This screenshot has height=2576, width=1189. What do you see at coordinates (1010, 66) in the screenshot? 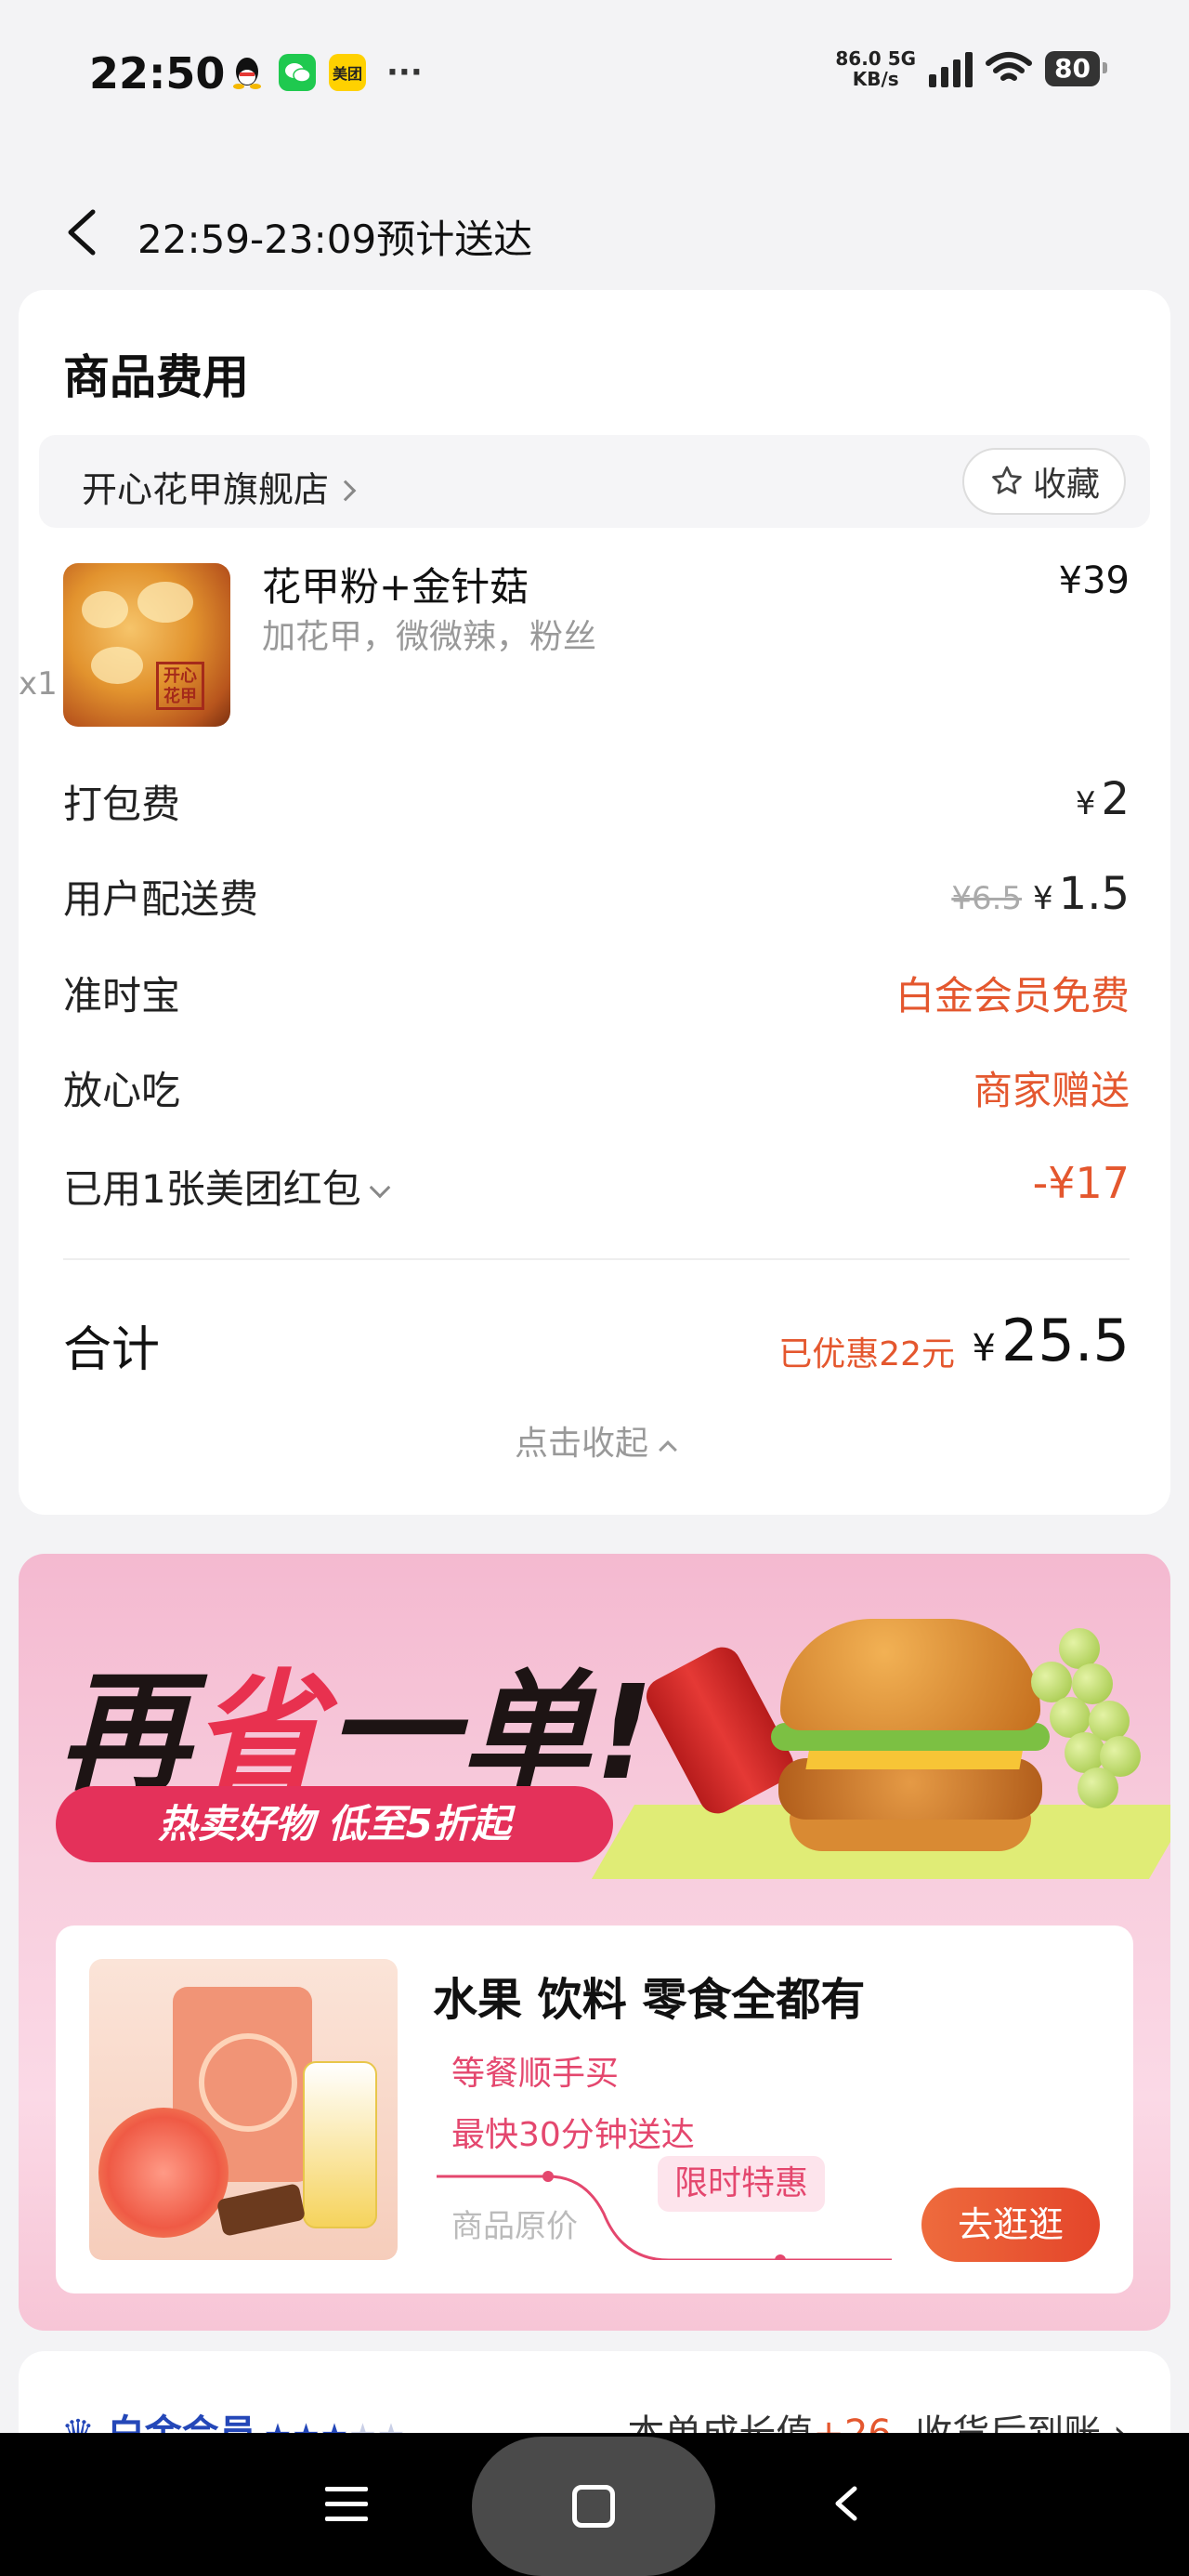
I see `wifi-icon` at bounding box center [1010, 66].